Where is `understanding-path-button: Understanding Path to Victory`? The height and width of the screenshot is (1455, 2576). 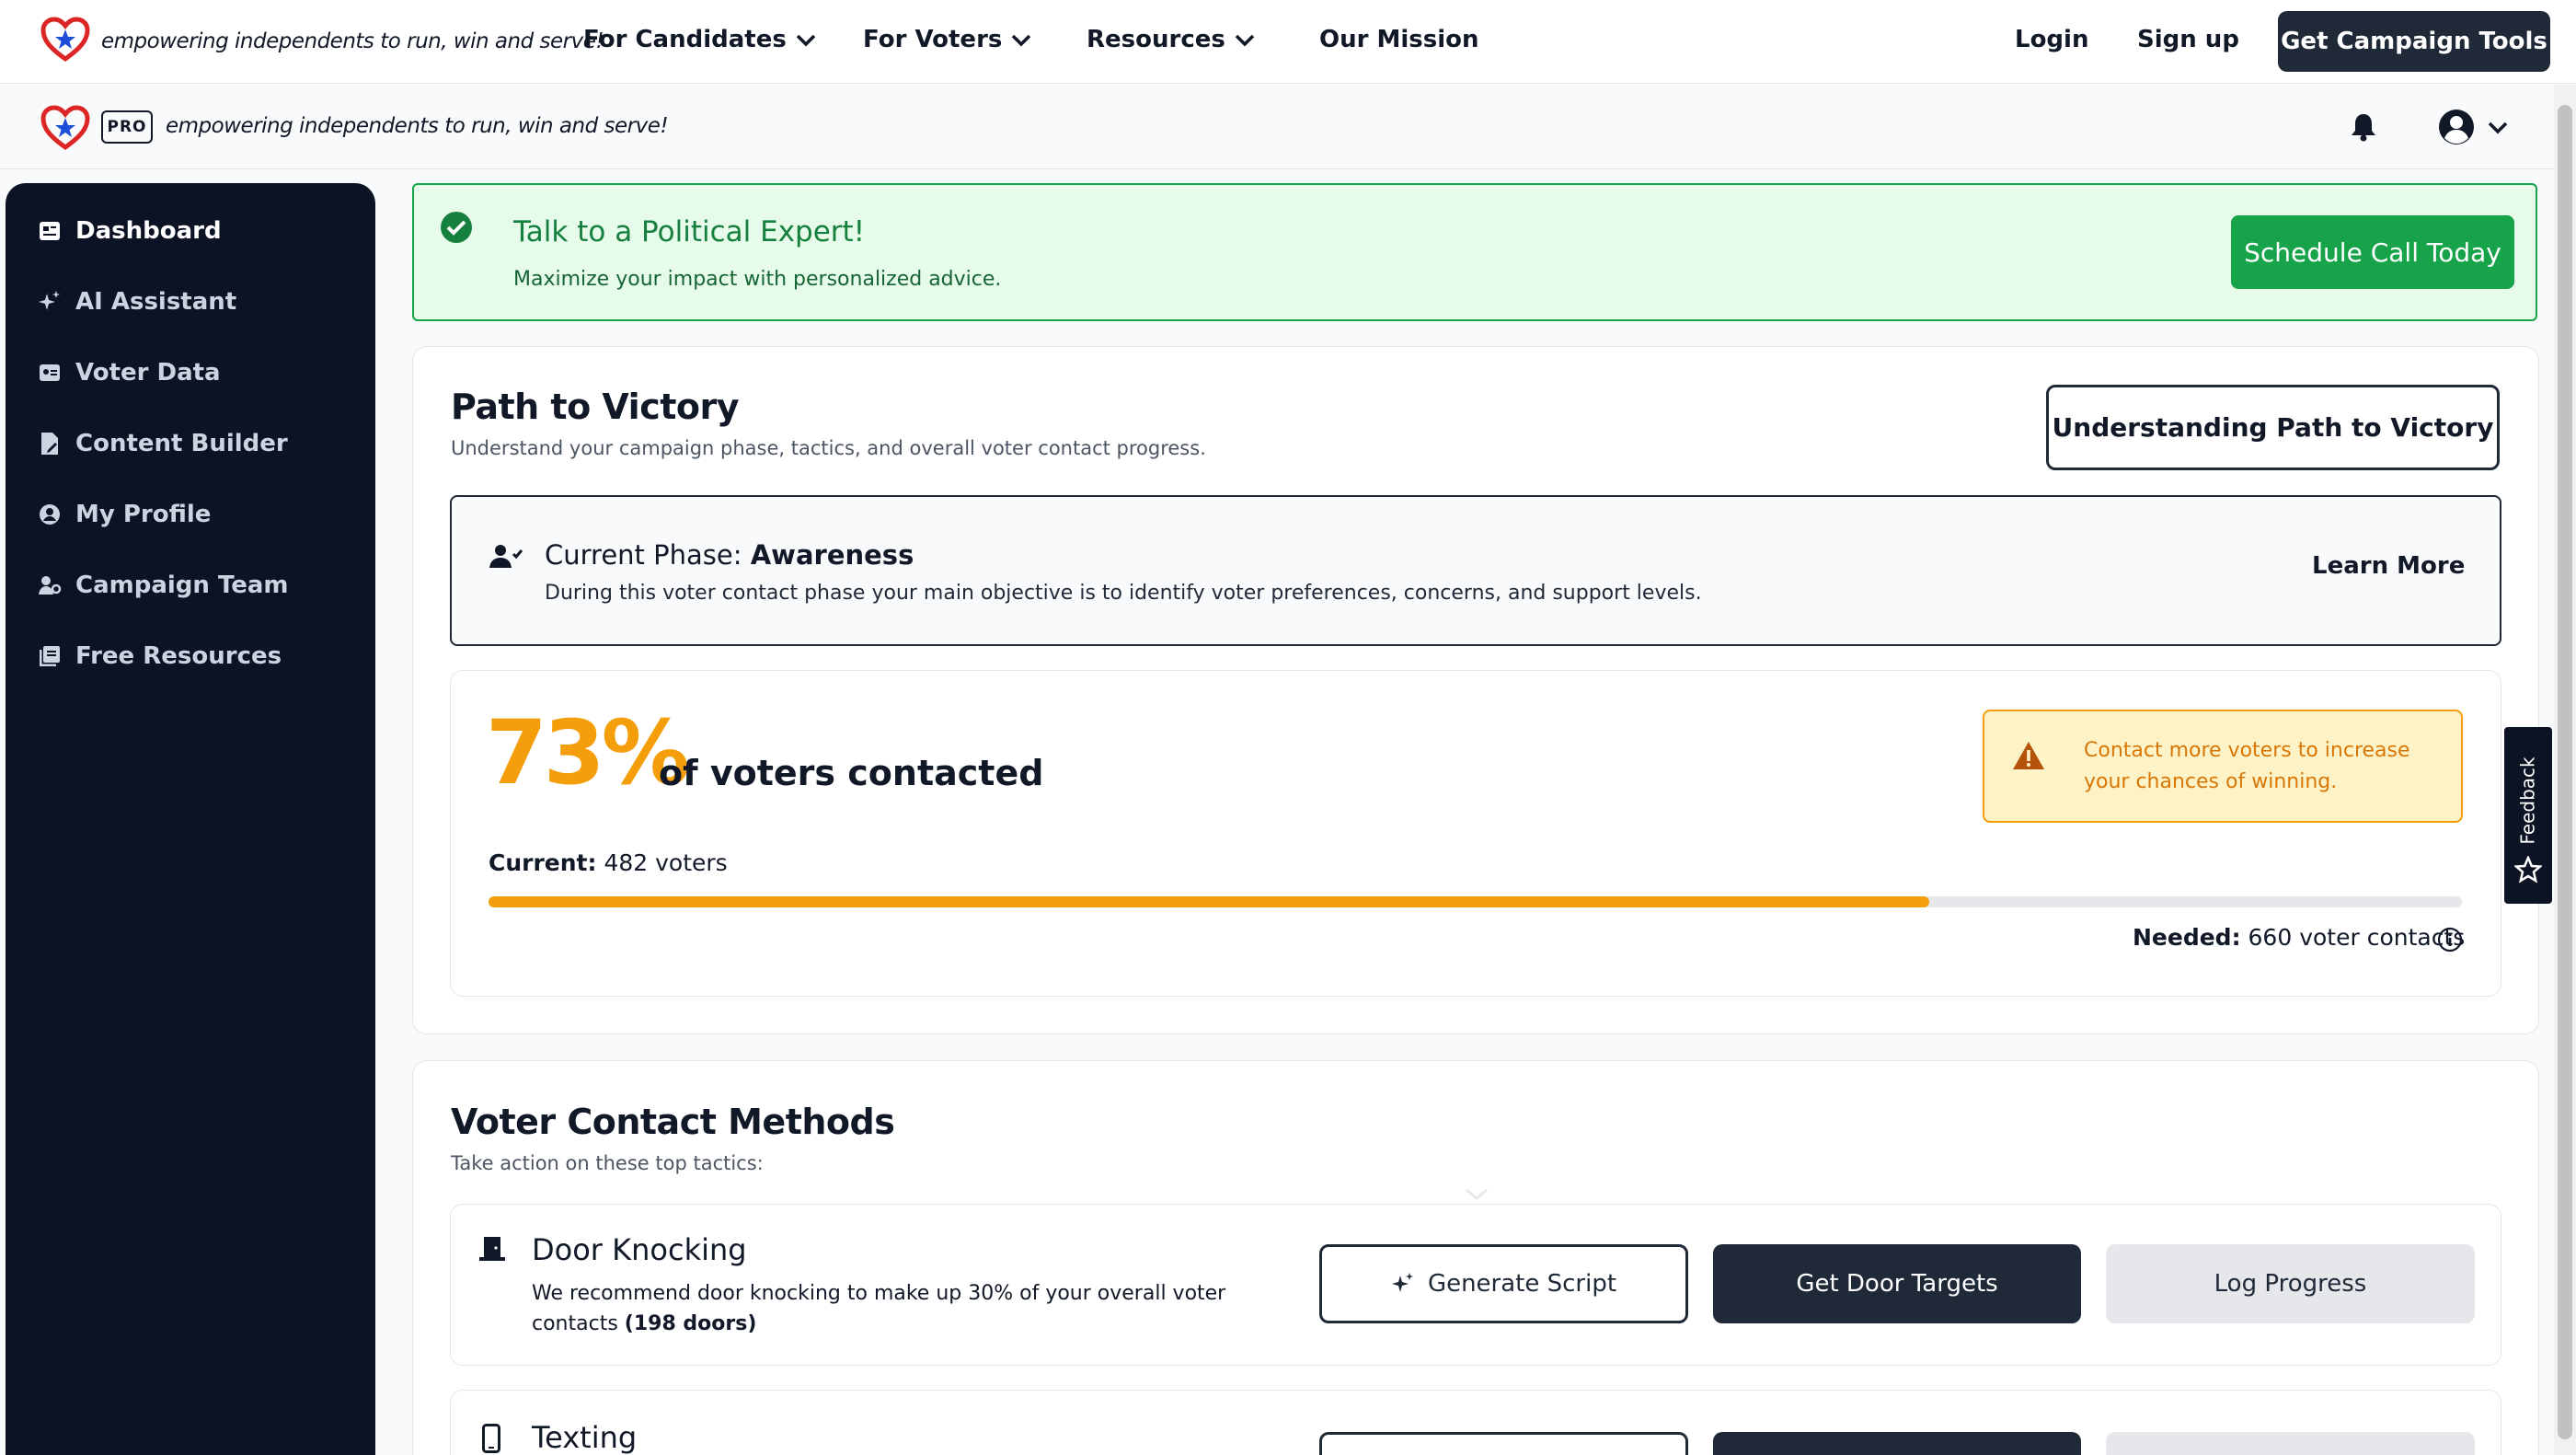 understanding-path-button: Understanding Path to Victory is located at coordinates (2273, 427).